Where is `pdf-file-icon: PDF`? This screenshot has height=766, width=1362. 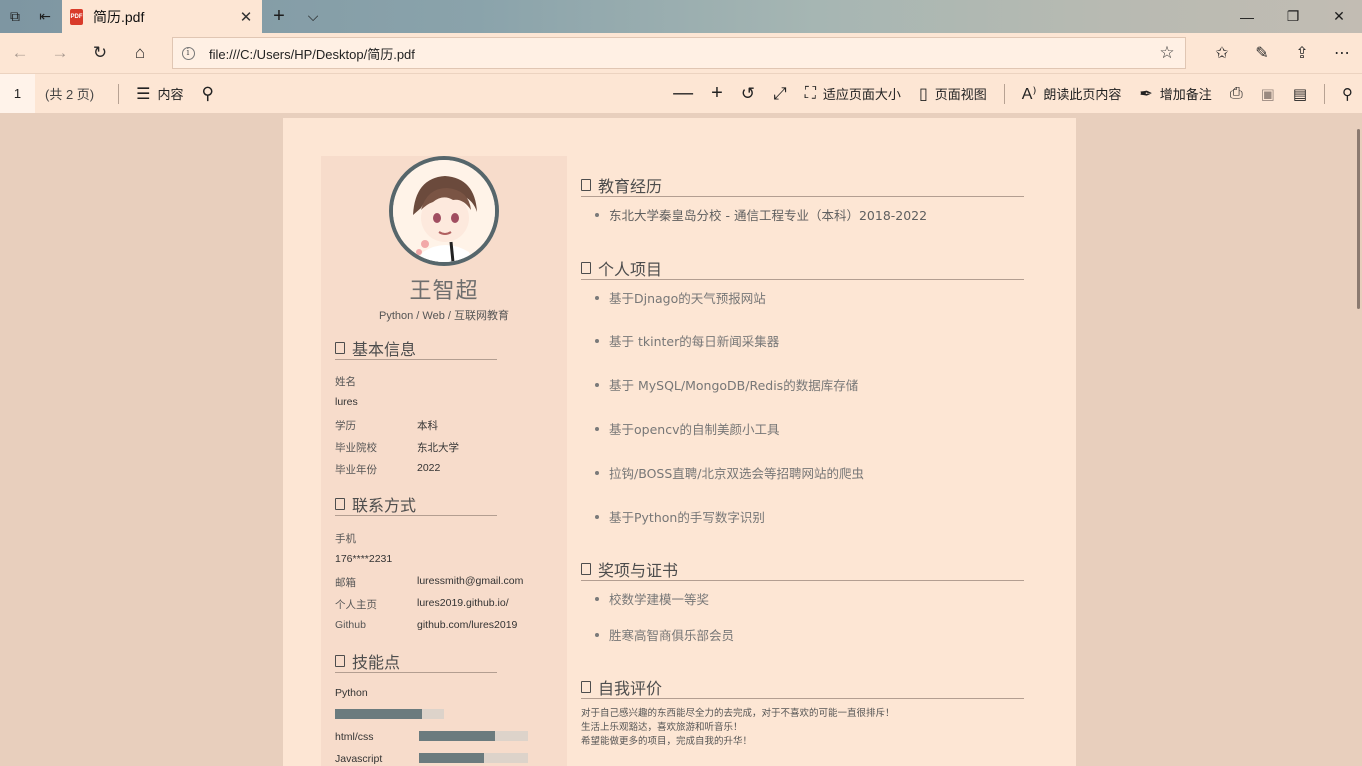 pdf-file-icon: PDF is located at coordinates (76, 16).